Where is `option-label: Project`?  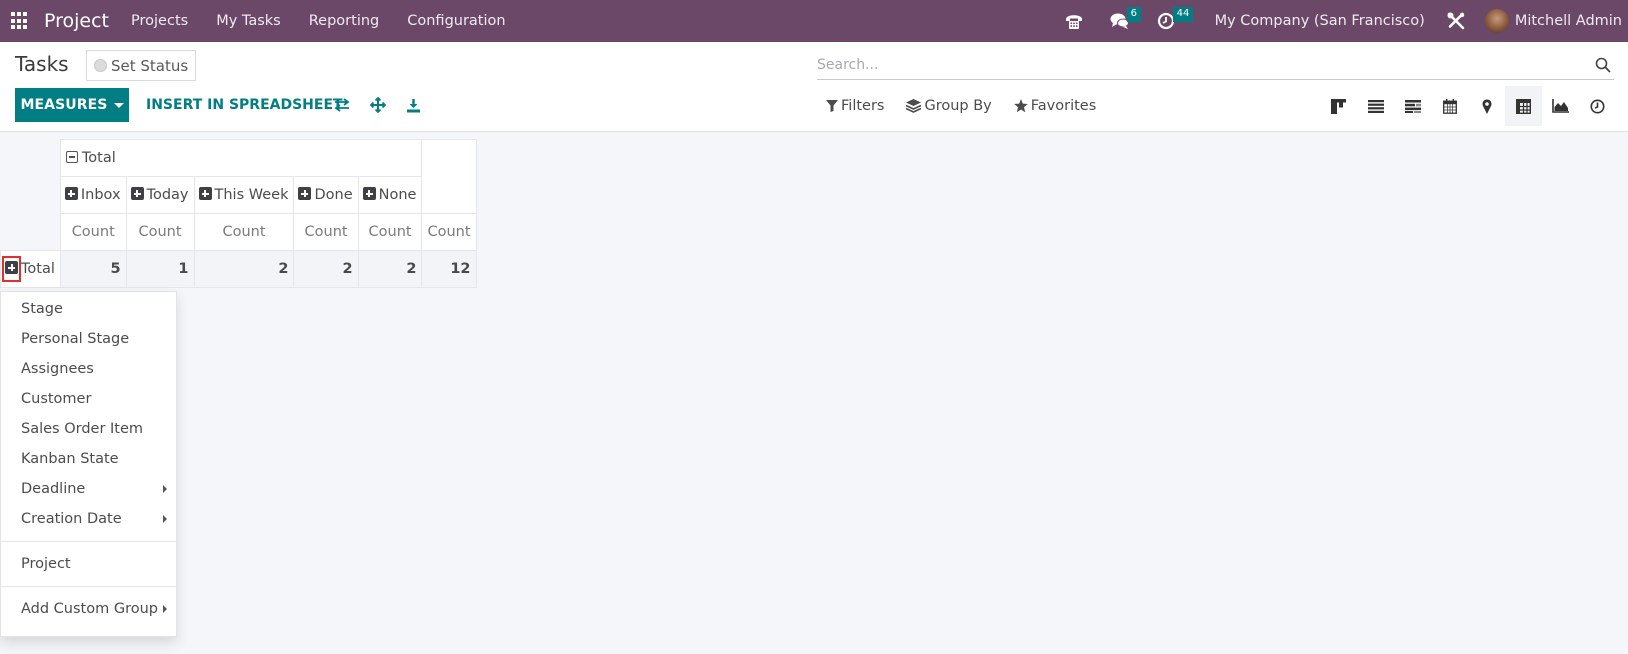 option-label: Project is located at coordinates (46, 564).